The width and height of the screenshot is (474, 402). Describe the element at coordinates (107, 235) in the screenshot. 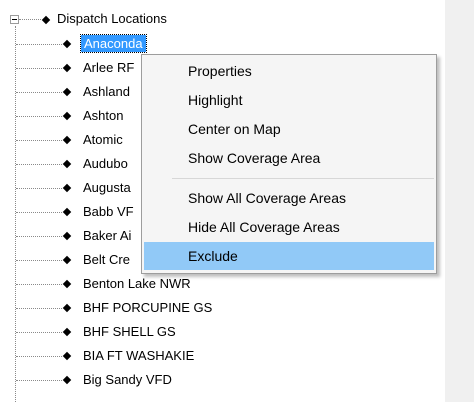

I see `tree-item-label: Baker Ai` at that location.